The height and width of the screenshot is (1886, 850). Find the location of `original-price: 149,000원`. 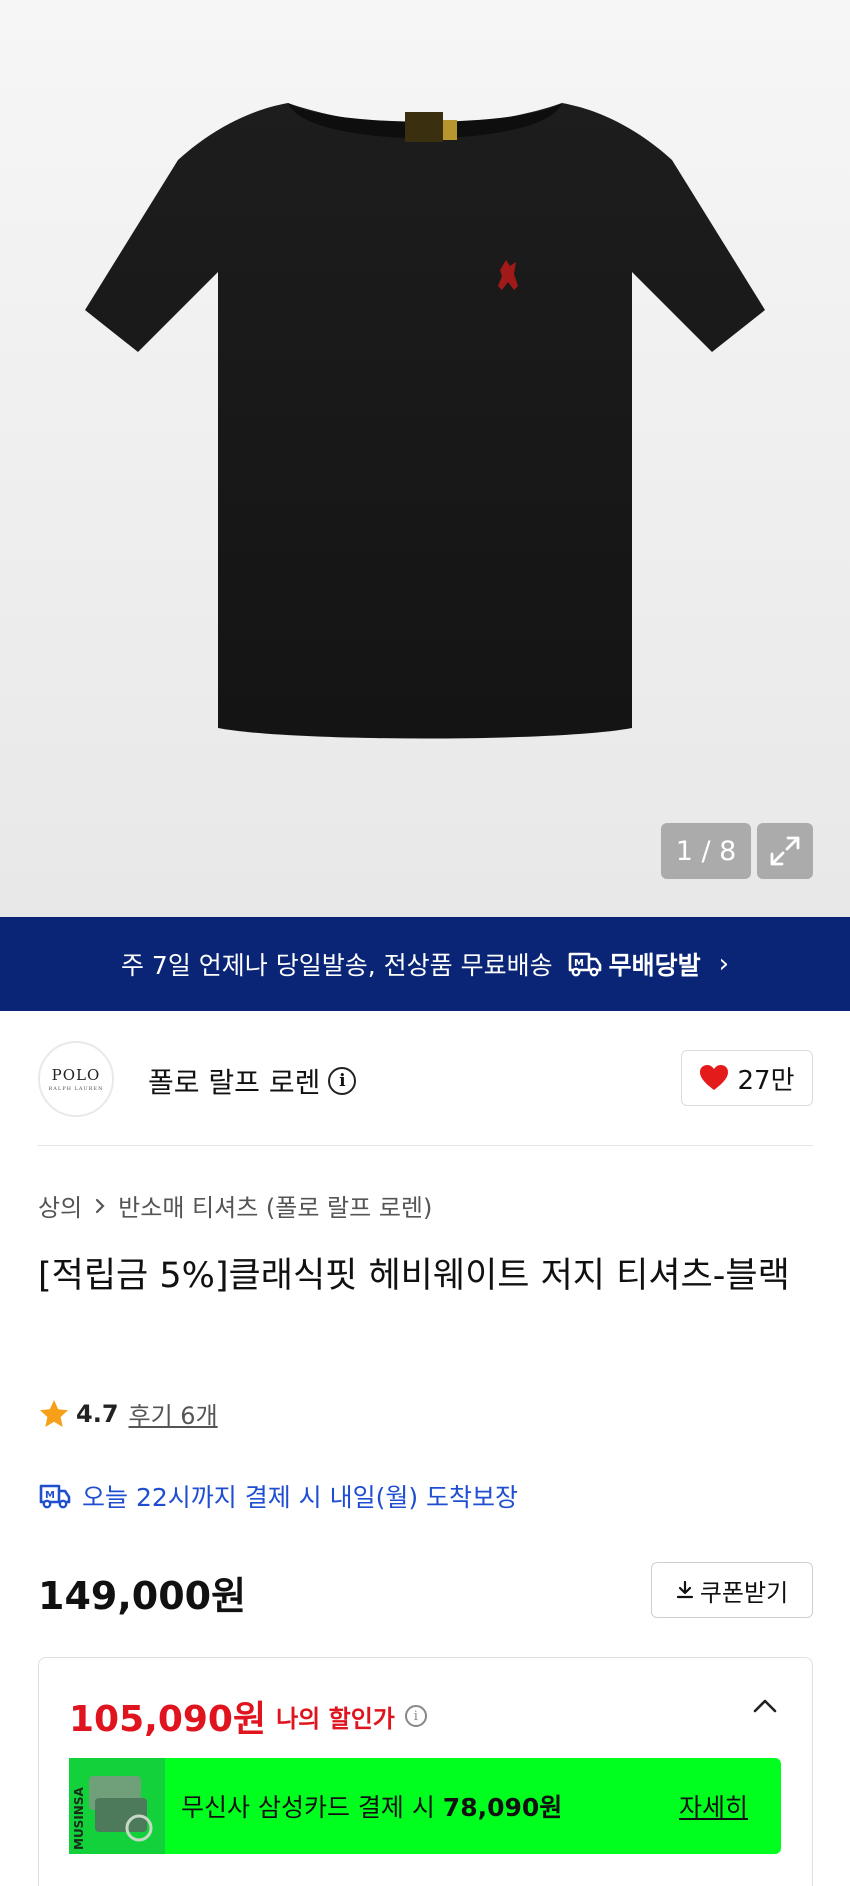

original-price: 149,000원 is located at coordinates (142, 1596).